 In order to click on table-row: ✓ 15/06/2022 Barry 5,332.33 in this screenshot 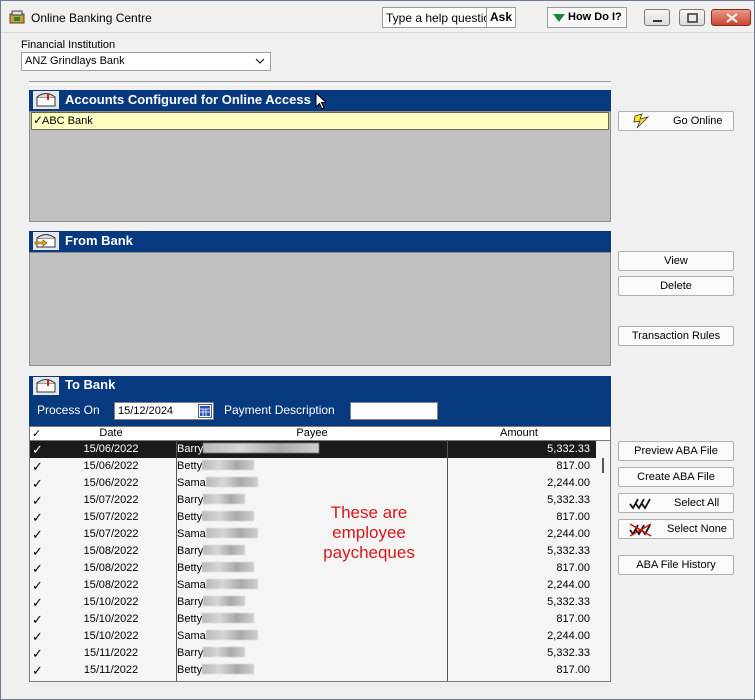, I will do `click(313, 449)`.